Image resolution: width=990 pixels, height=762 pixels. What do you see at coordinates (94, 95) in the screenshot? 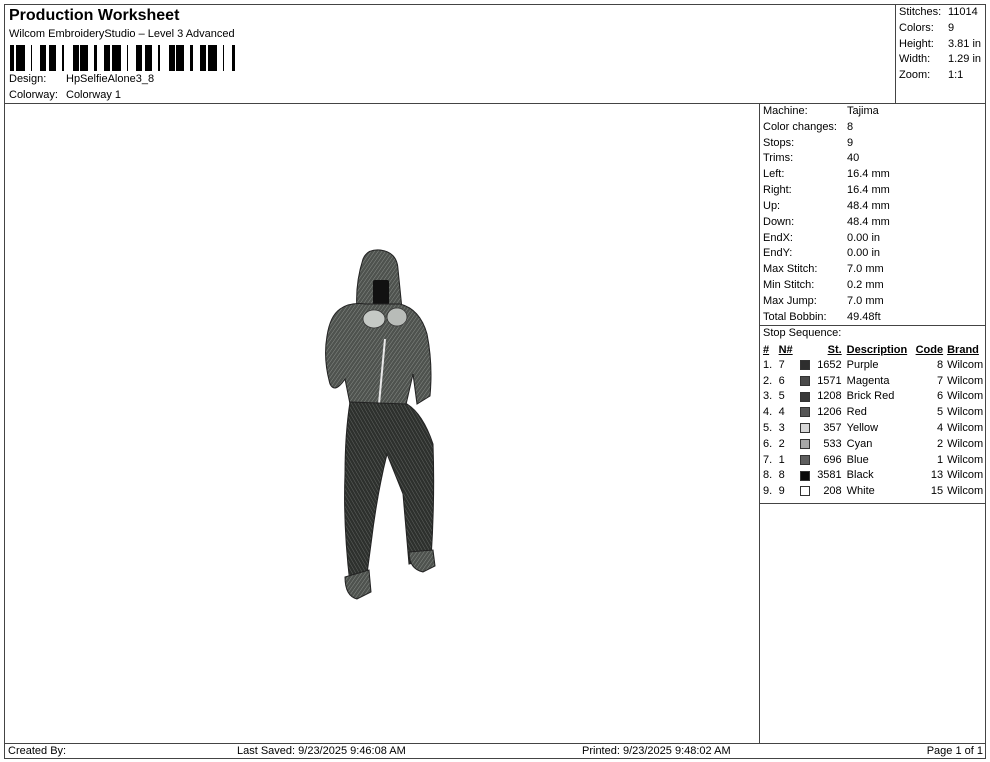
I see `colorway-value: Colorway 1` at bounding box center [94, 95].